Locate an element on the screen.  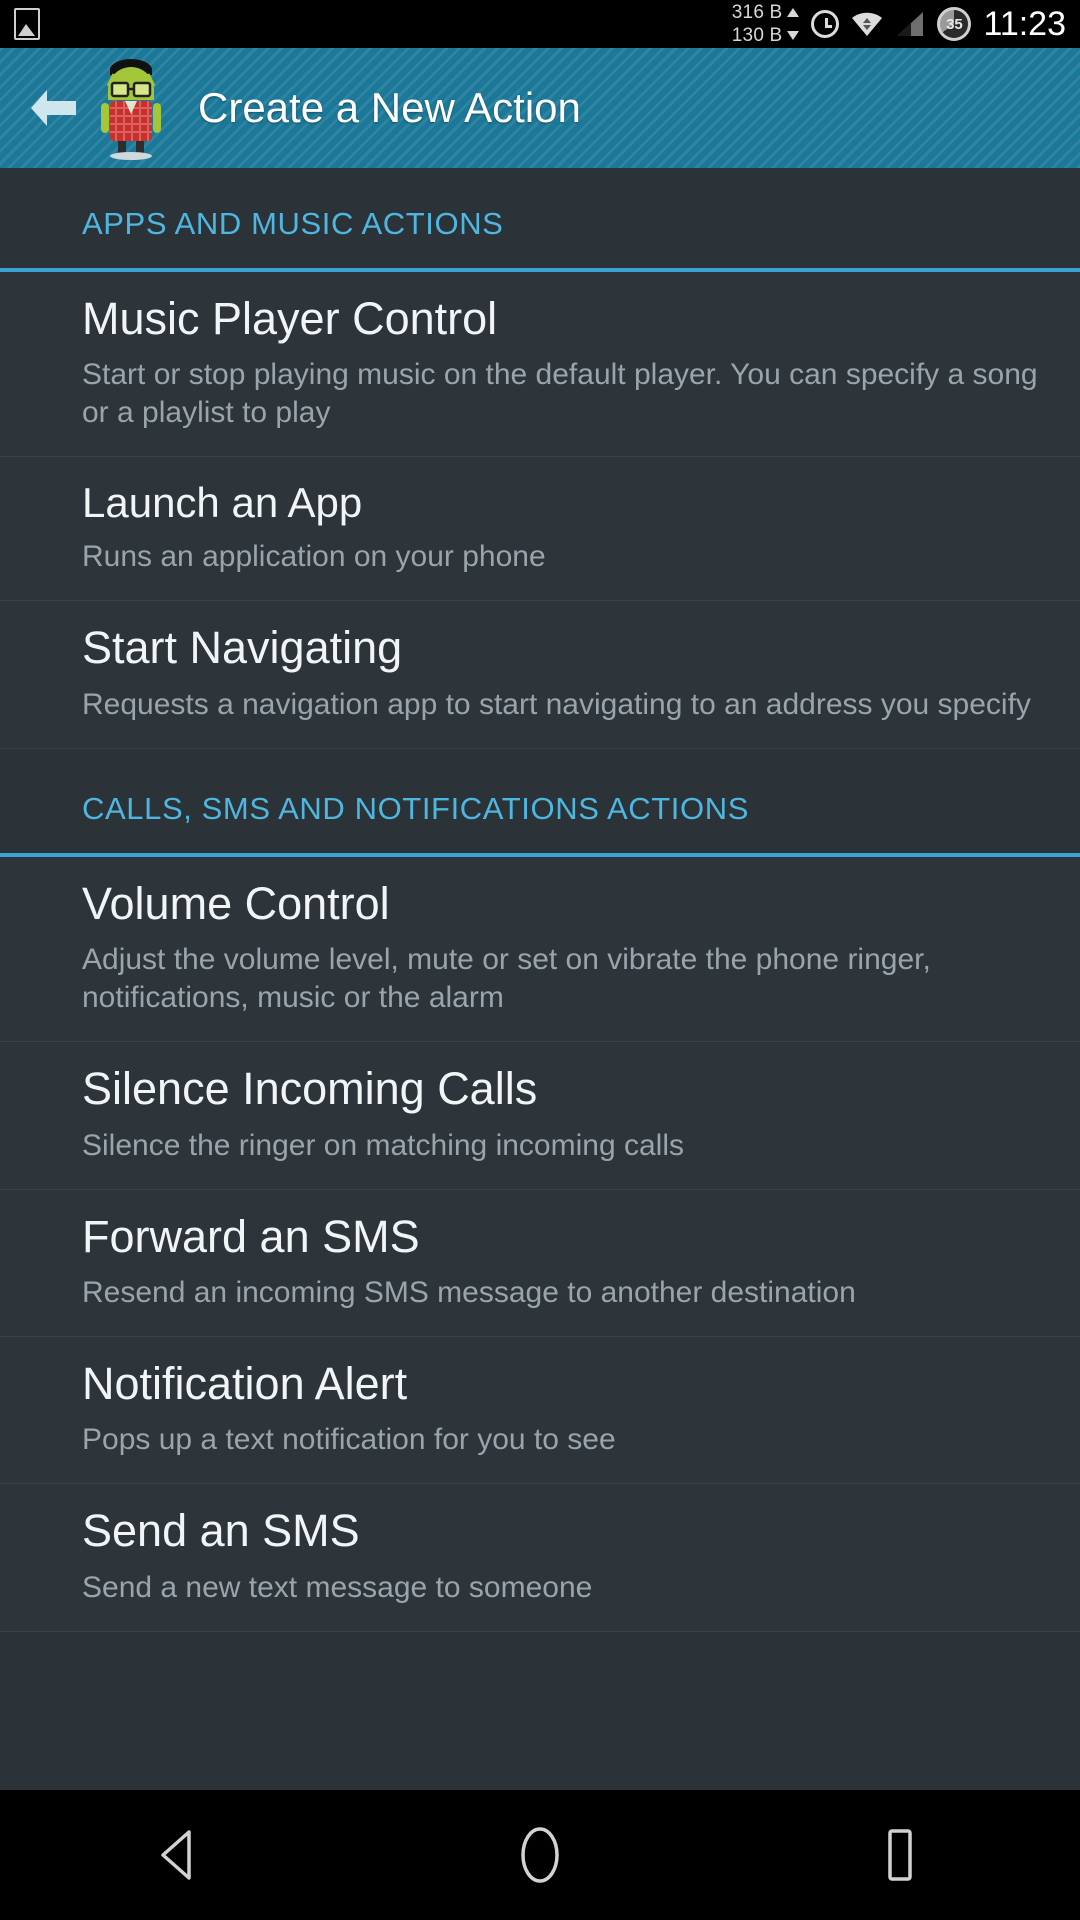
nav-home-button is located at coordinates (540, 1855).